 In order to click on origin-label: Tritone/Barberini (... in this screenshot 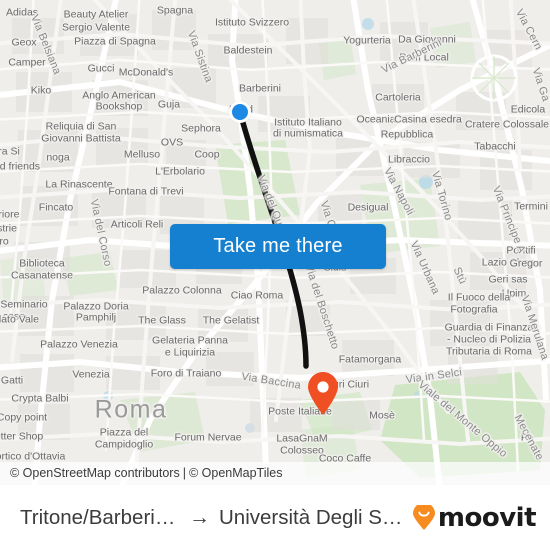, I will do `click(100, 517)`.